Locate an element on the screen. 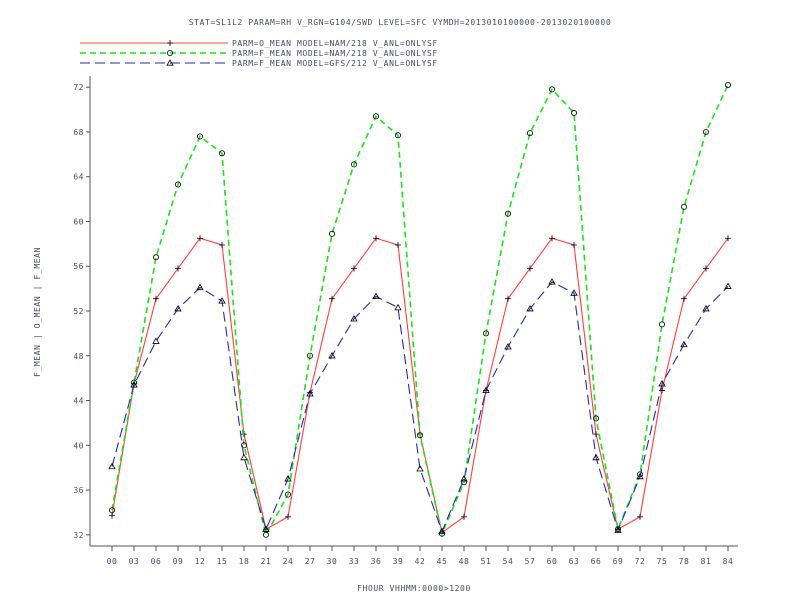  x-tick-label: 51 is located at coordinates (486, 561).